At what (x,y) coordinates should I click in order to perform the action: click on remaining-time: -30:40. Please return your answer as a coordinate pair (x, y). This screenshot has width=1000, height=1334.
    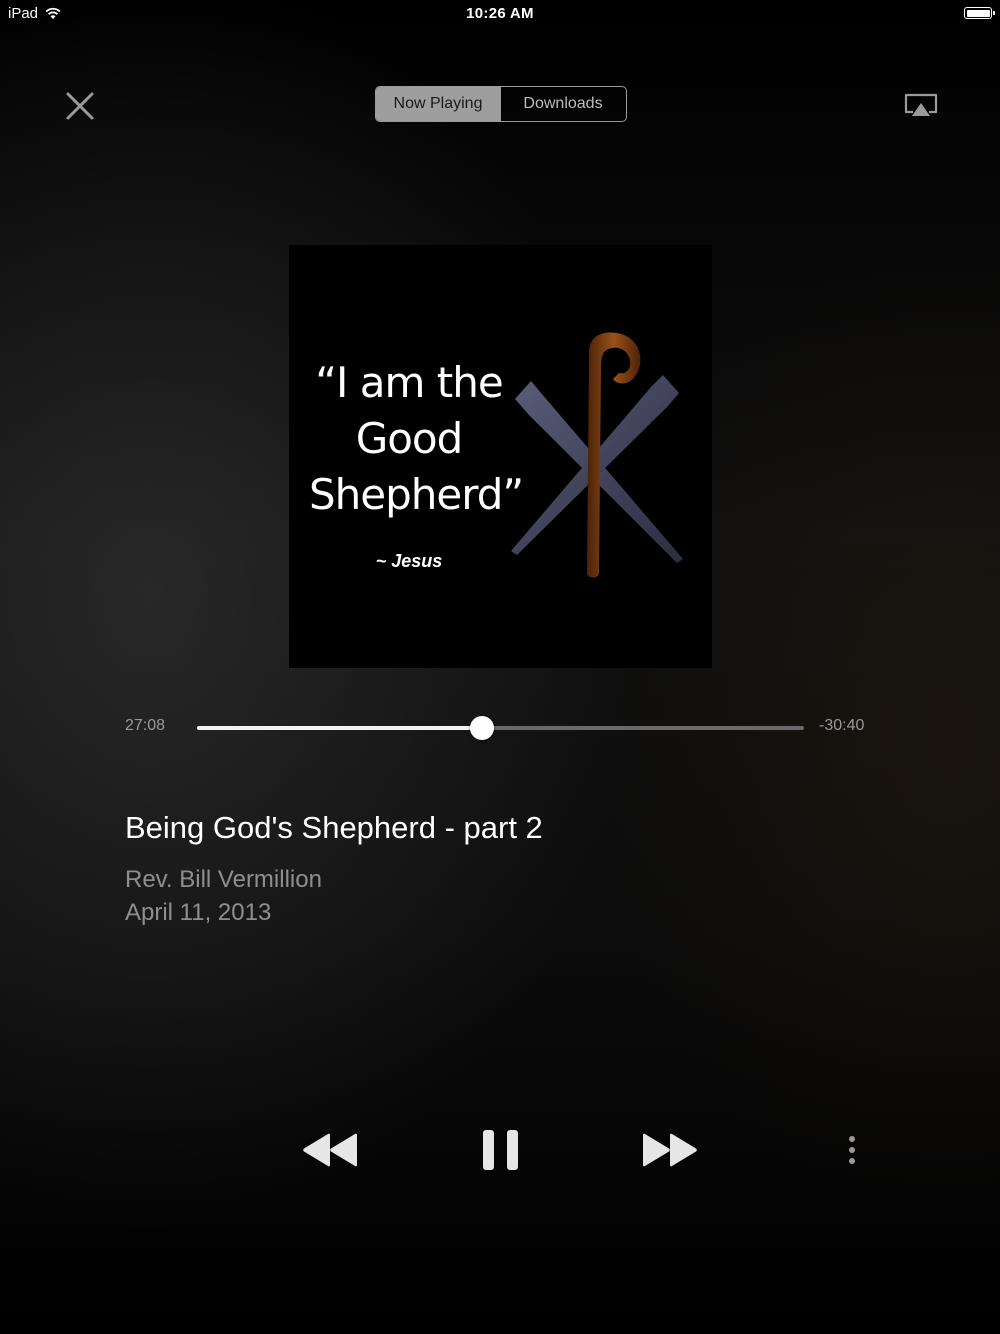
    Looking at the image, I should click on (842, 725).